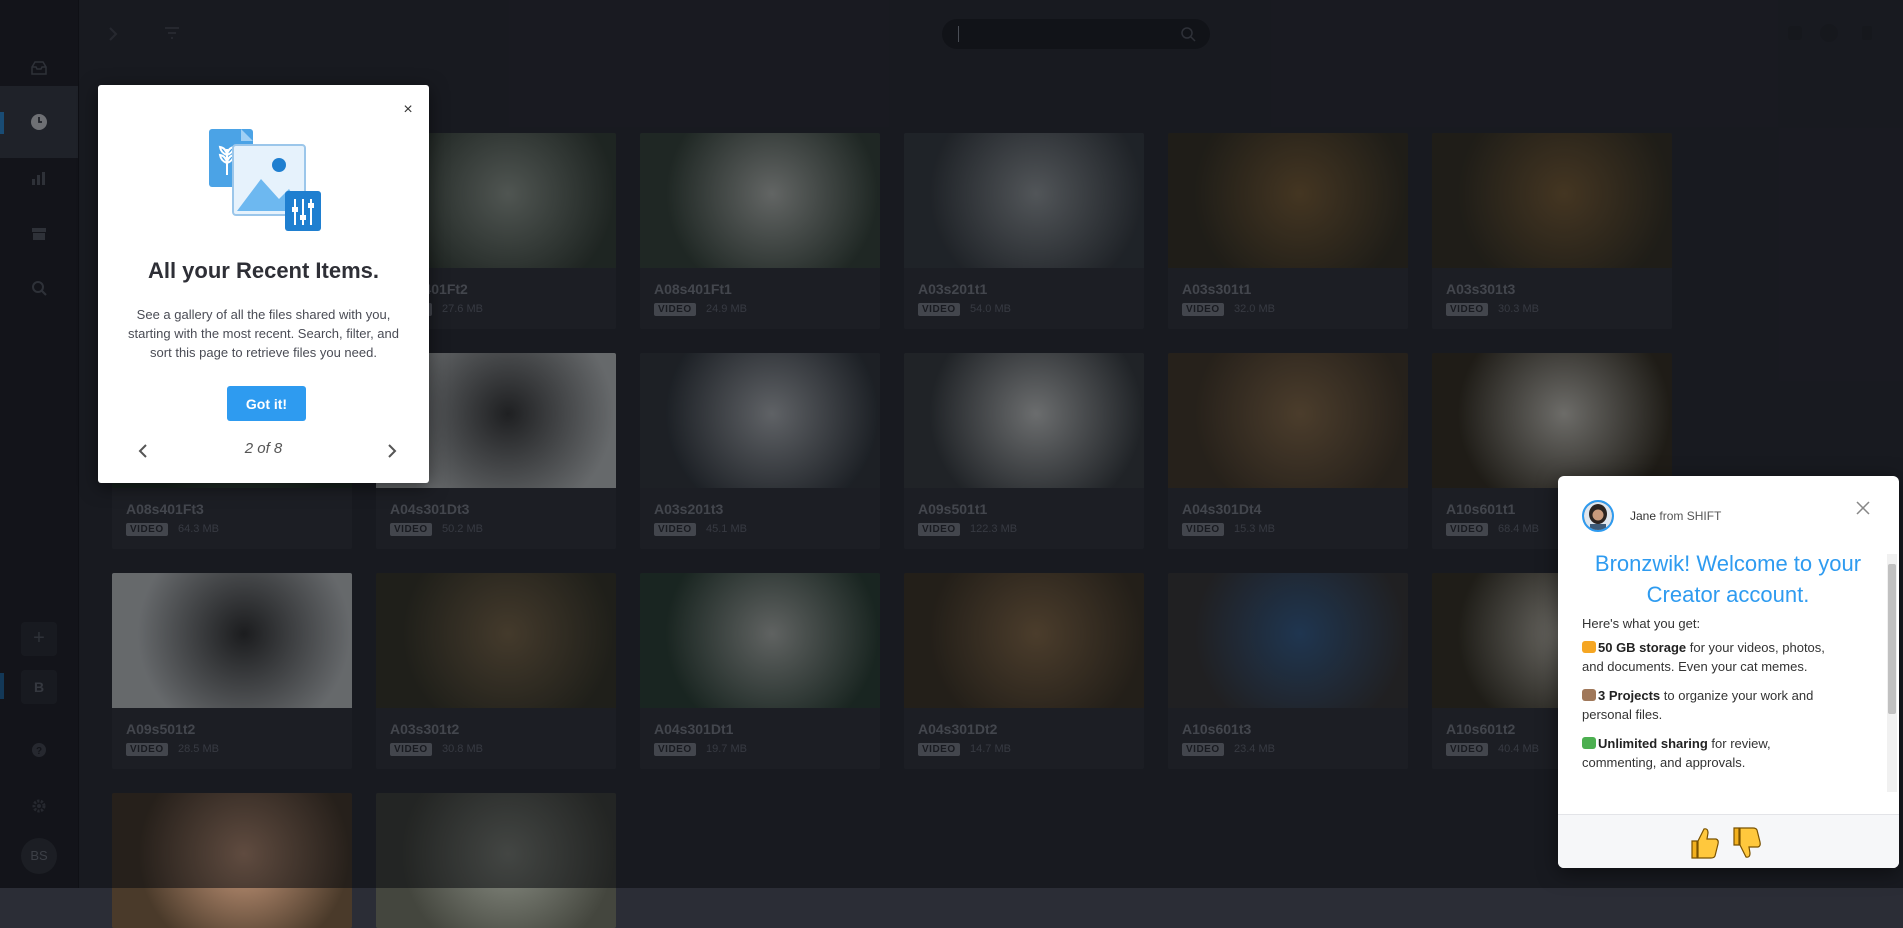  What do you see at coordinates (1254, 749) in the screenshot?
I see `file-size: 23.4 MB` at bounding box center [1254, 749].